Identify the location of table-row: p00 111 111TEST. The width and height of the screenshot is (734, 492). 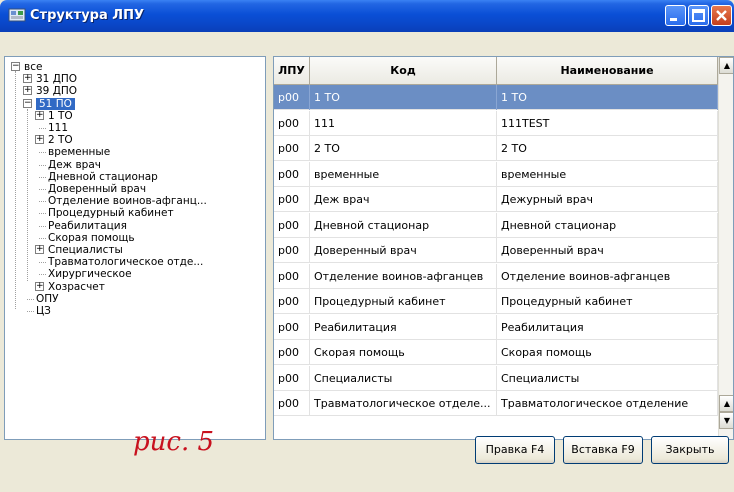
(496, 123).